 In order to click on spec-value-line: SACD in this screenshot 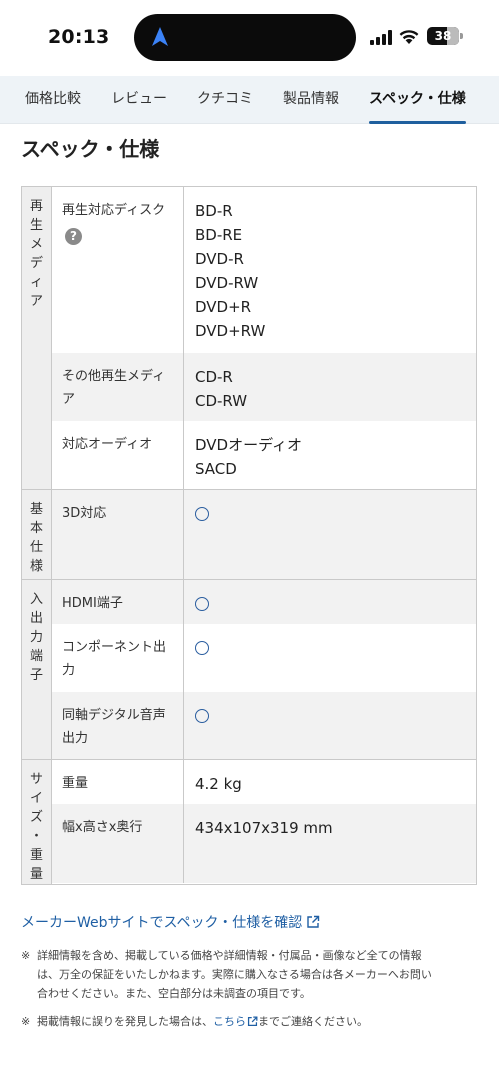, I will do `click(216, 469)`.